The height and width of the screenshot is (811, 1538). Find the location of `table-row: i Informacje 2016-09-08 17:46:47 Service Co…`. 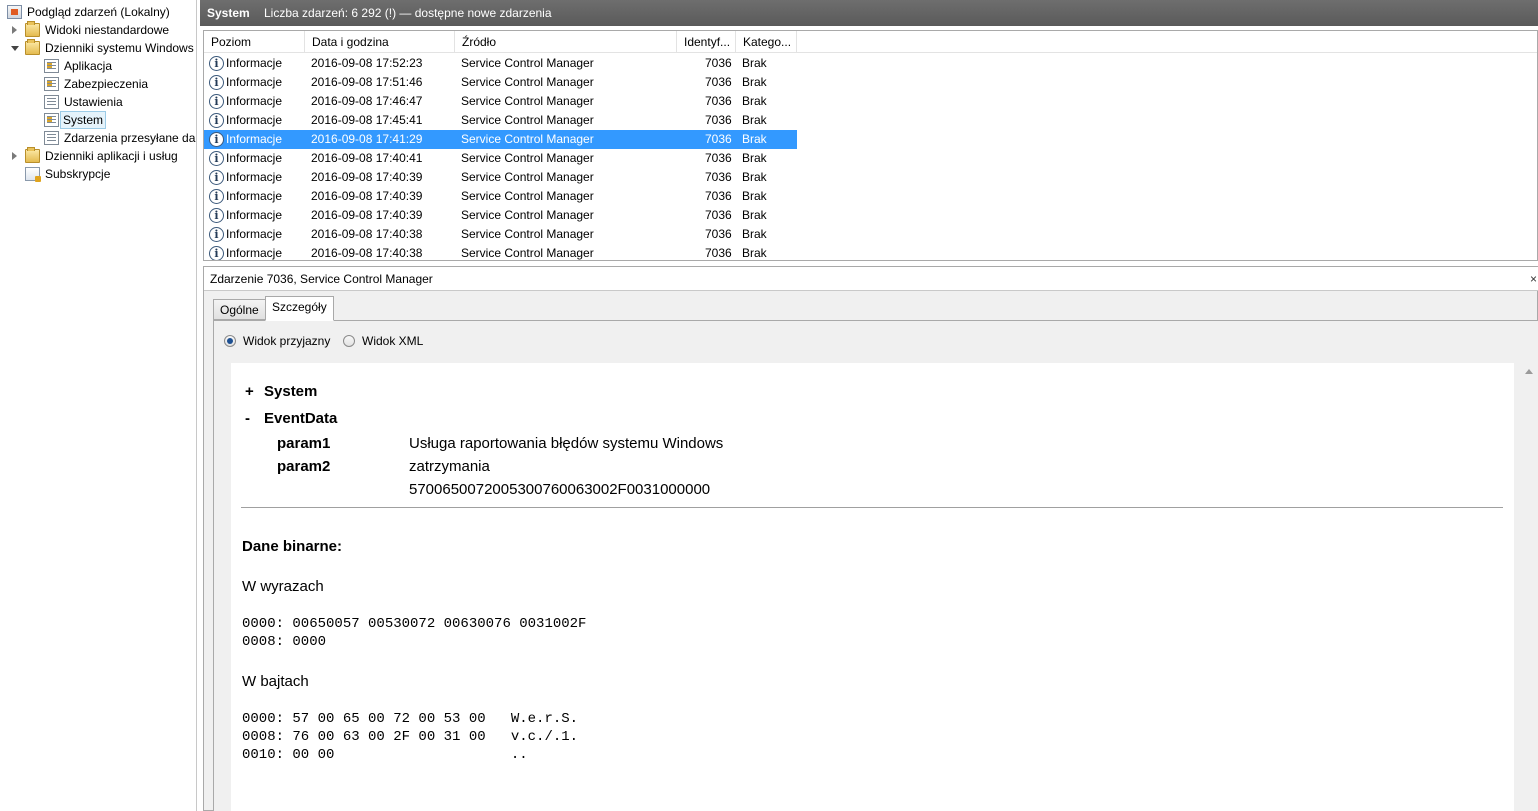

table-row: i Informacje 2016-09-08 17:46:47 Service Co… is located at coordinates (500, 101).